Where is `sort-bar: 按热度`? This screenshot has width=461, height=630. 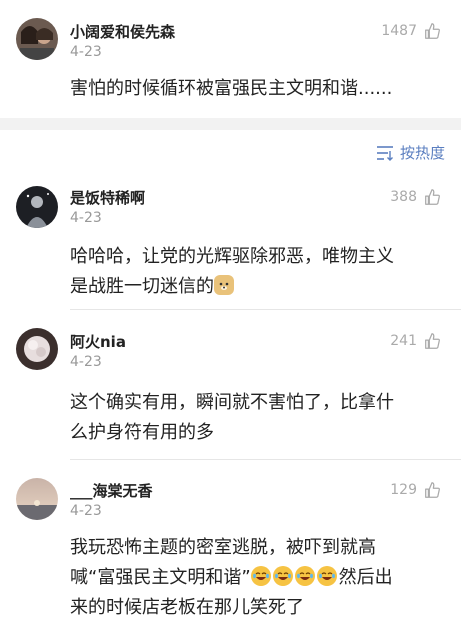 sort-bar: 按热度 is located at coordinates (230, 150).